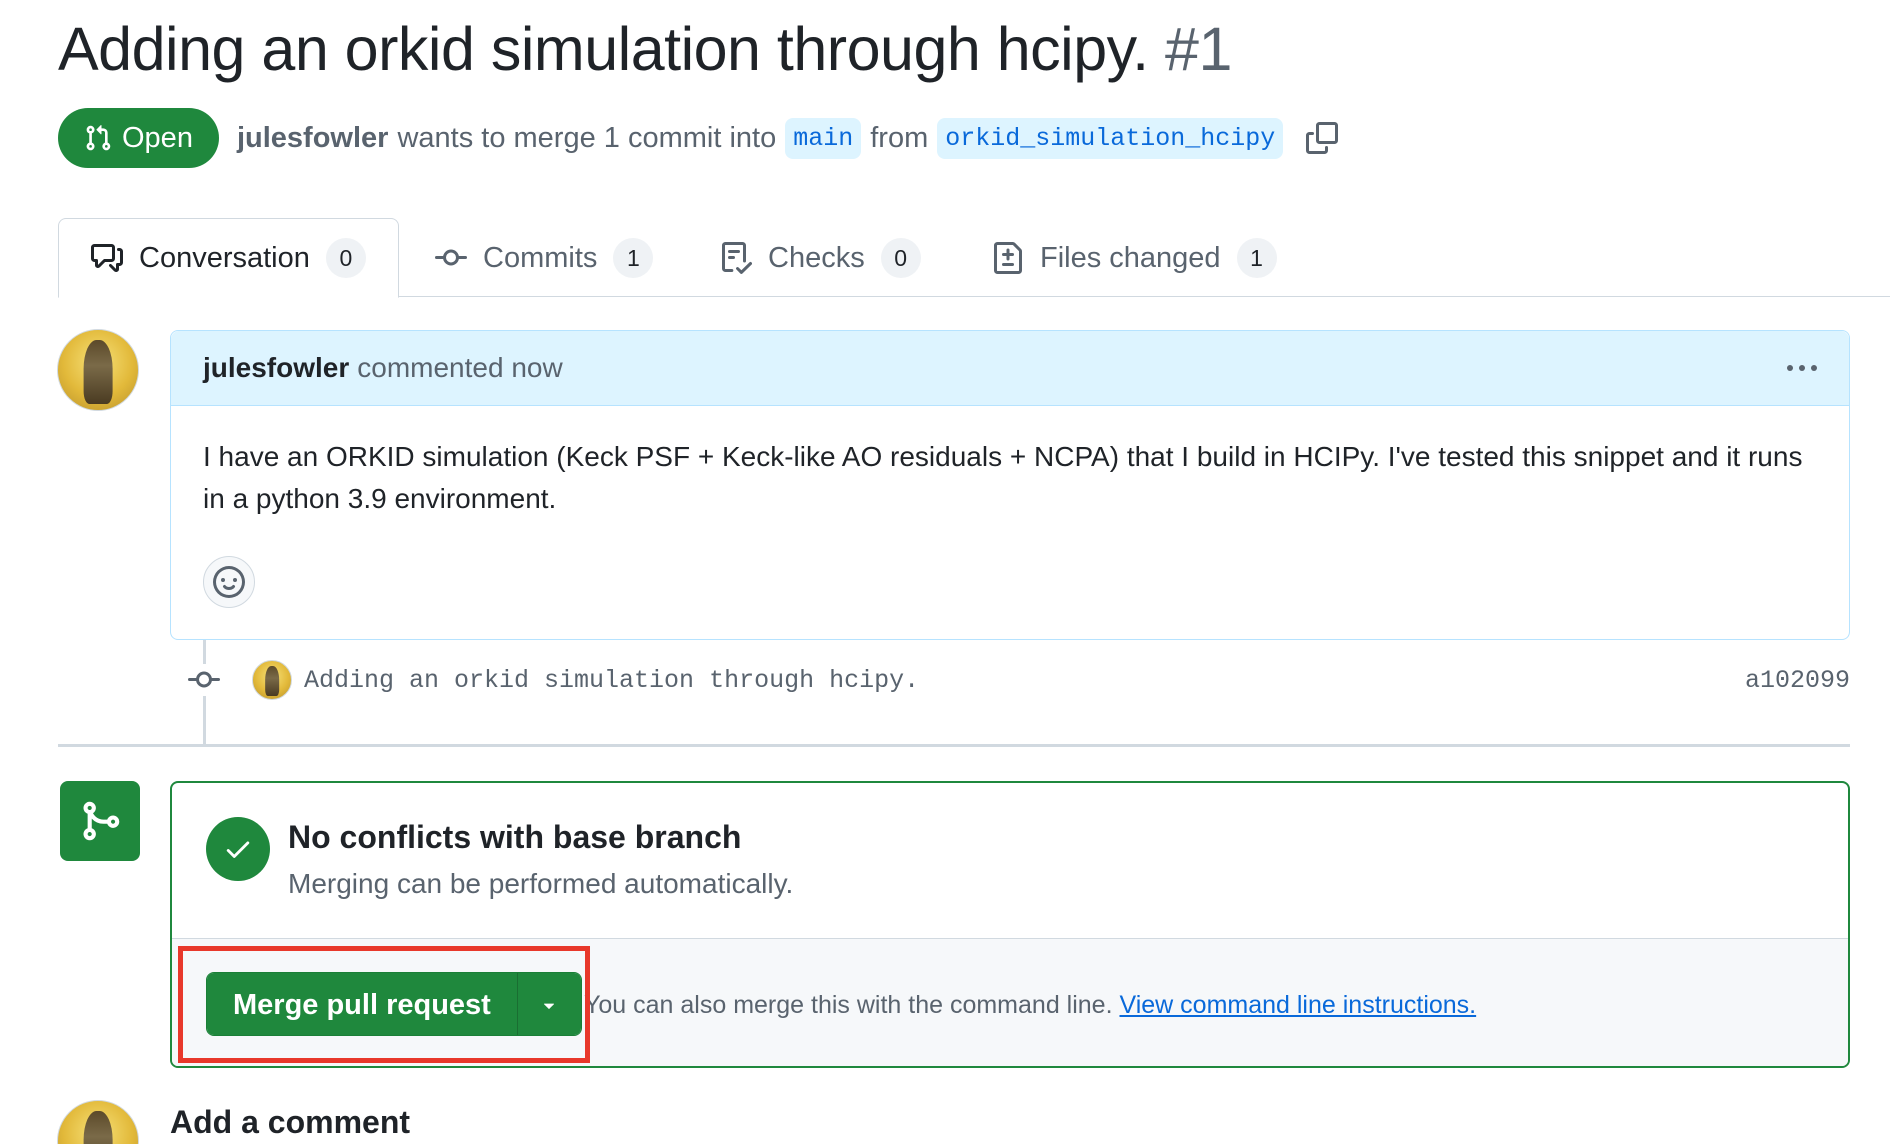 The height and width of the screenshot is (1144, 1890). I want to click on smiley-icon, so click(229, 582).